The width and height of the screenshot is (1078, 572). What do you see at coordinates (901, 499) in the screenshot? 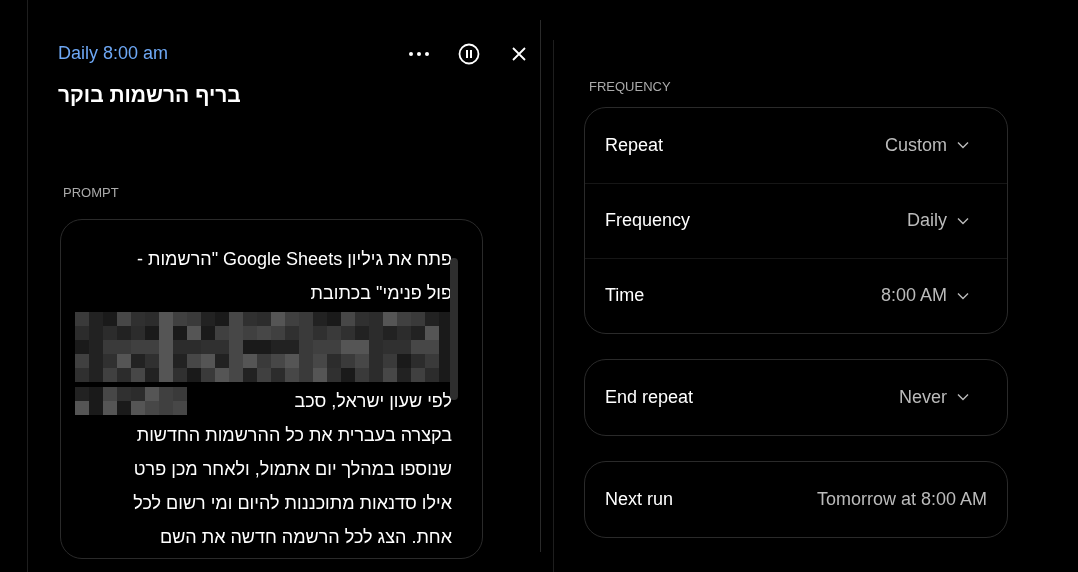
I see `setting-value: Tomorrow at 8:00 AM` at bounding box center [901, 499].